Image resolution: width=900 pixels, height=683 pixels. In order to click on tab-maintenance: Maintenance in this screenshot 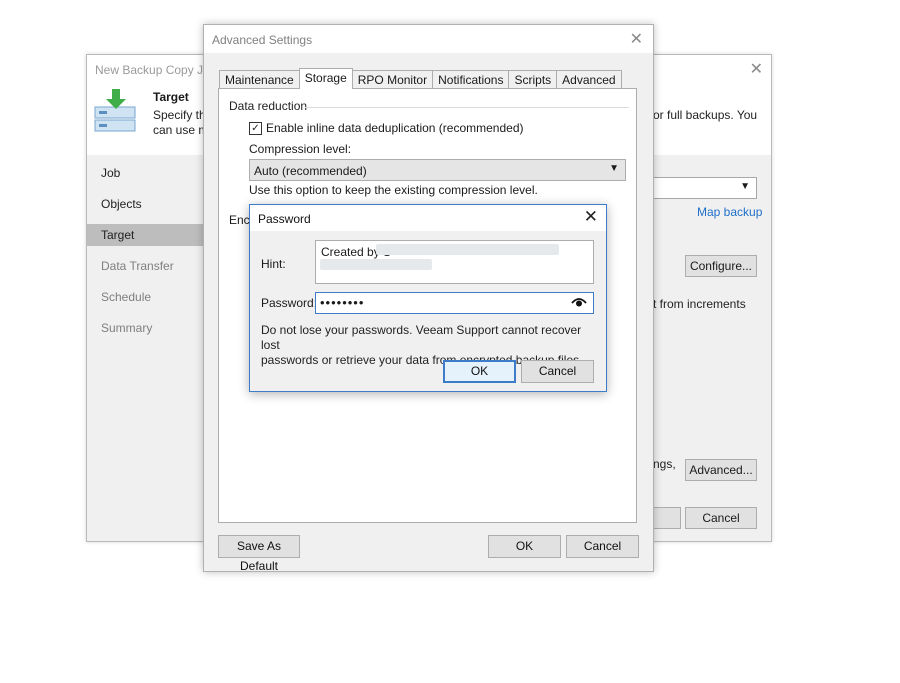, I will do `click(259, 79)`.